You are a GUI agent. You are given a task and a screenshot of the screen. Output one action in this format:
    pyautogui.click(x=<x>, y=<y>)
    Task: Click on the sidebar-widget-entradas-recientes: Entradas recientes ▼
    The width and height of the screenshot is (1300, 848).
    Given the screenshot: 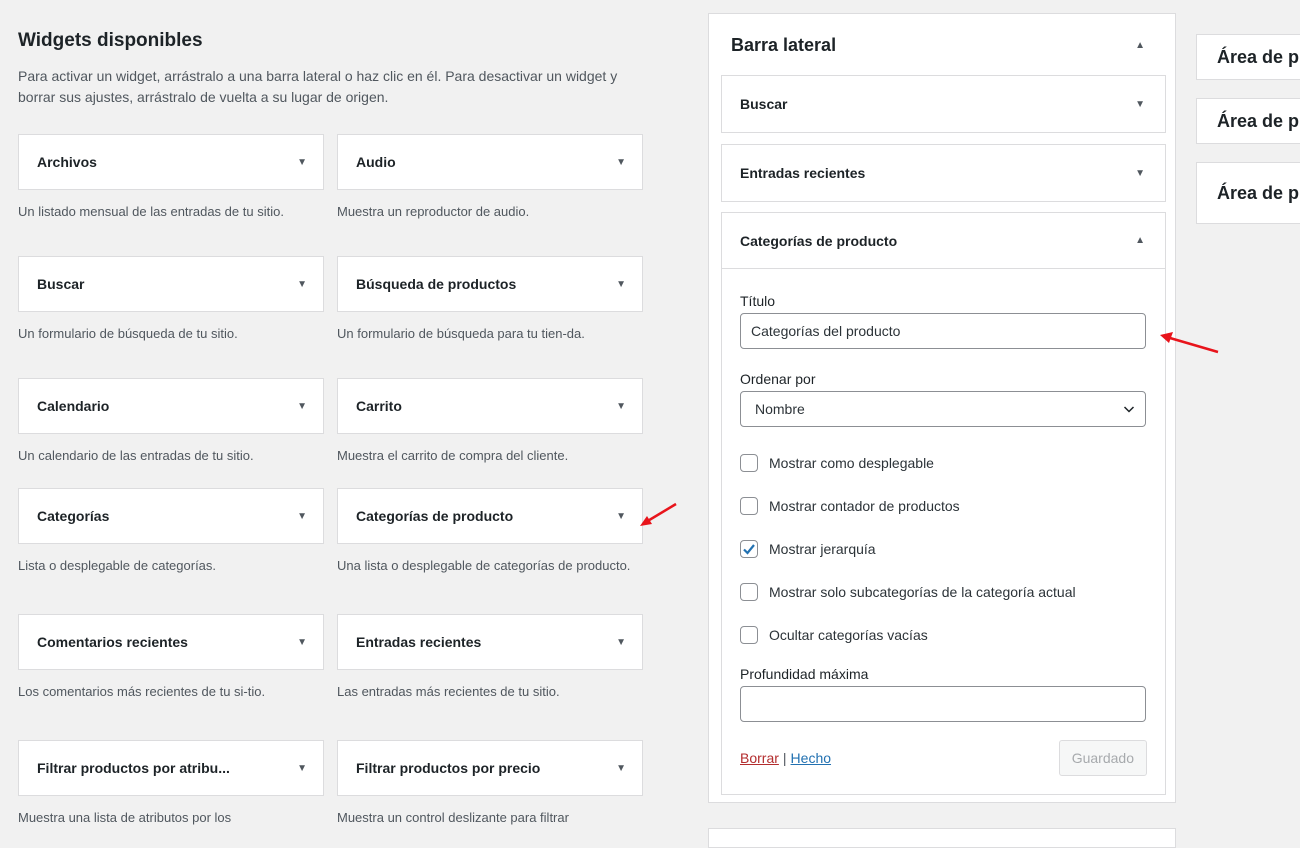 What is the action you would take?
    pyautogui.click(x=943, y=173)
    